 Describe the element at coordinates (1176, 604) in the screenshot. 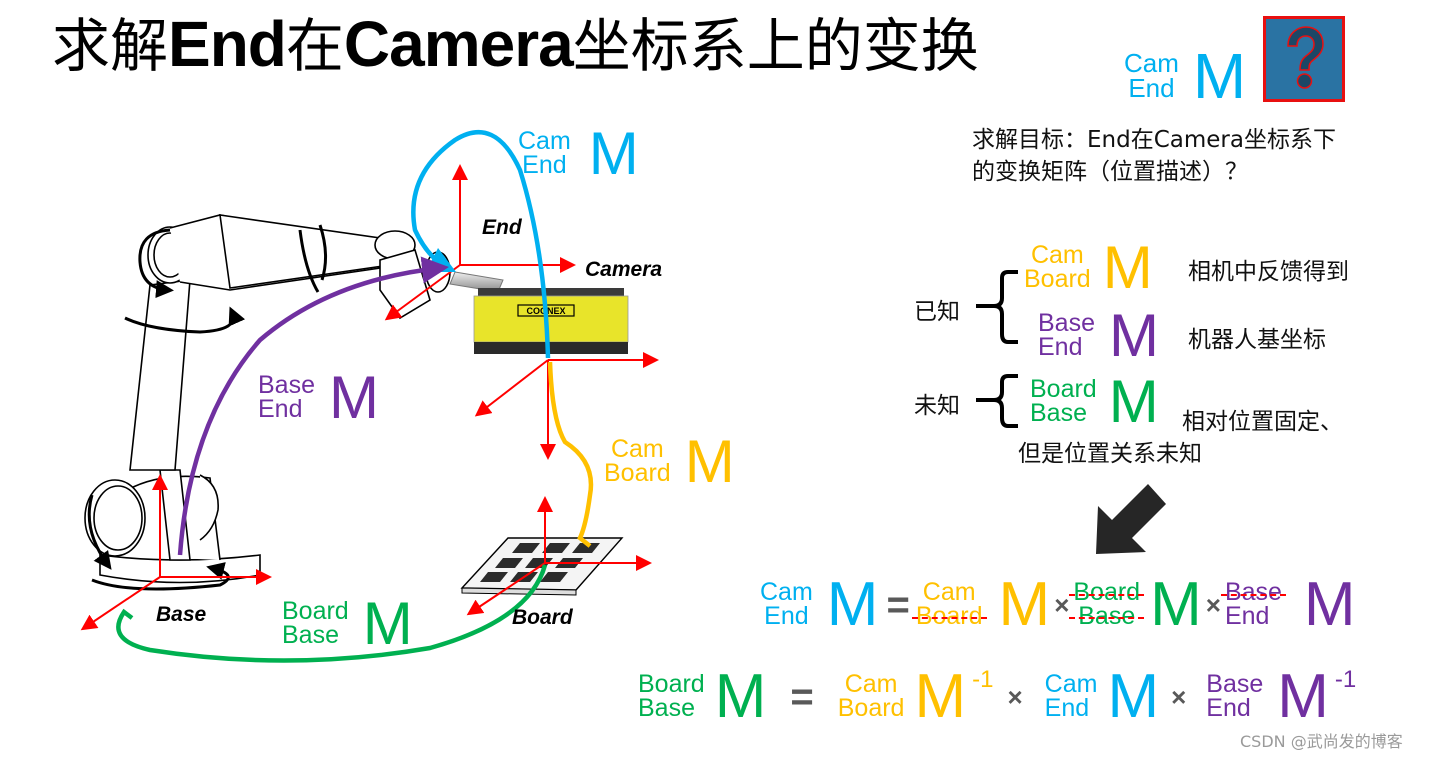

I see `eq1-t1-symbol: M` at that location.